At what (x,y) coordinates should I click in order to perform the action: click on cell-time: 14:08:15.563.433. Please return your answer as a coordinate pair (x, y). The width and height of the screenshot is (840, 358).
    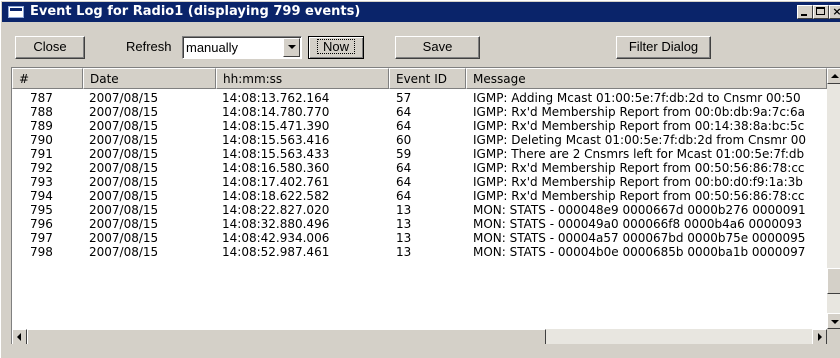
    Looking at the image, I should click on (276, 154).